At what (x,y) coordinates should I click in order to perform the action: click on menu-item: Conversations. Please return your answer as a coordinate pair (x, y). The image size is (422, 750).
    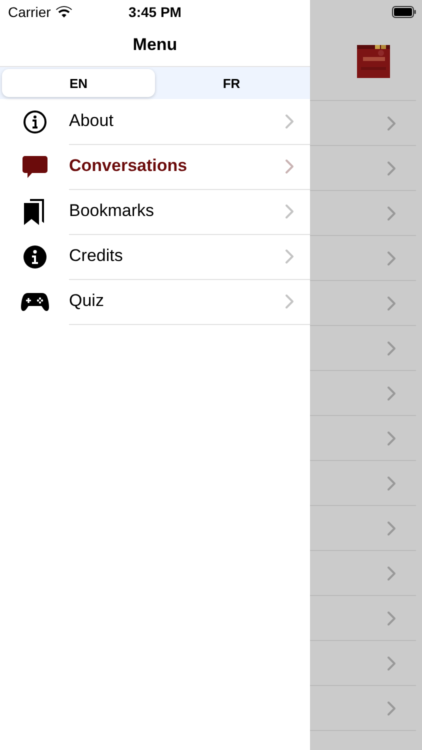
    Looking at the image, I should click on (177, 166).